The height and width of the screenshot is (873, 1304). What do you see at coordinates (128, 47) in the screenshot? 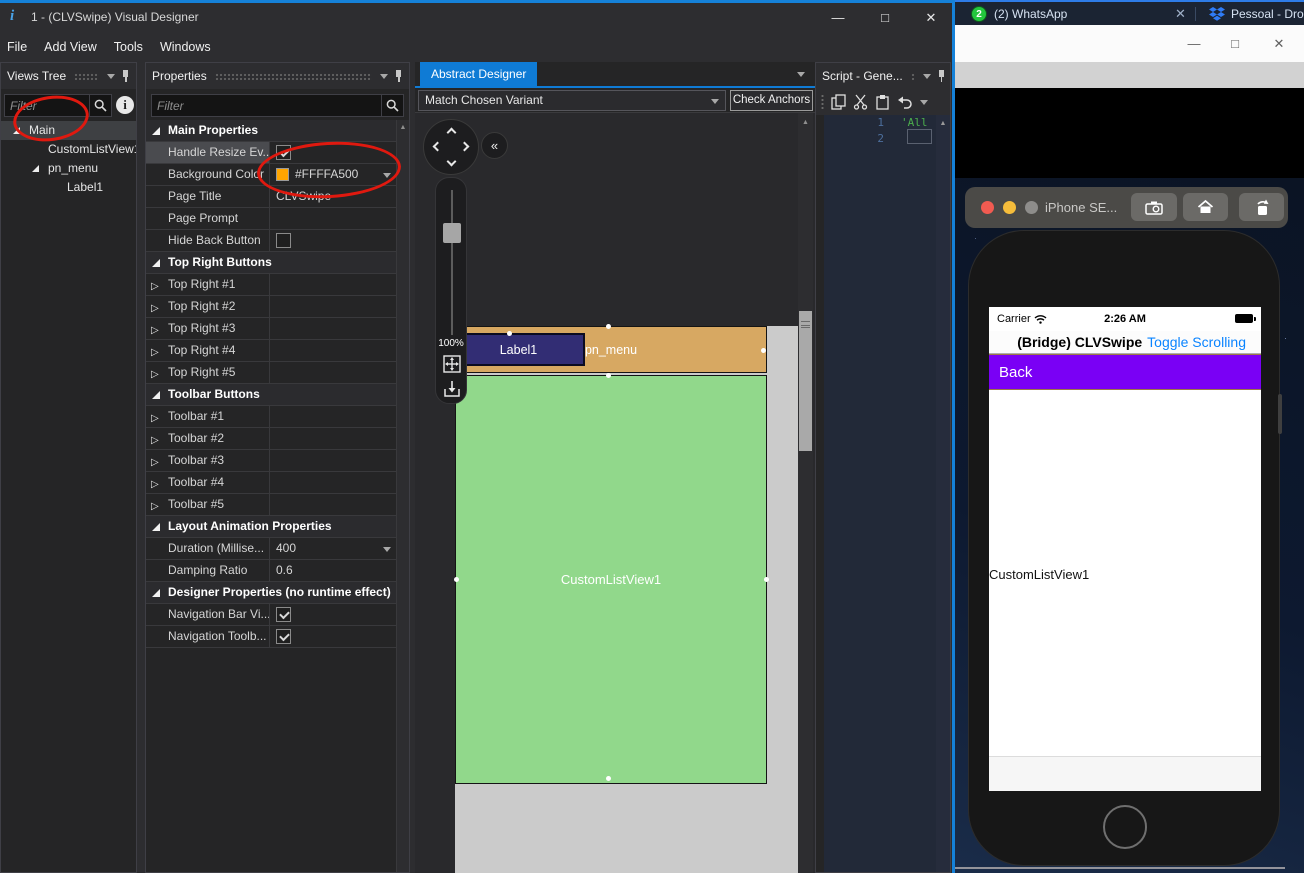
I see `menu-tools: Tools` at bounding box center [128, 47].